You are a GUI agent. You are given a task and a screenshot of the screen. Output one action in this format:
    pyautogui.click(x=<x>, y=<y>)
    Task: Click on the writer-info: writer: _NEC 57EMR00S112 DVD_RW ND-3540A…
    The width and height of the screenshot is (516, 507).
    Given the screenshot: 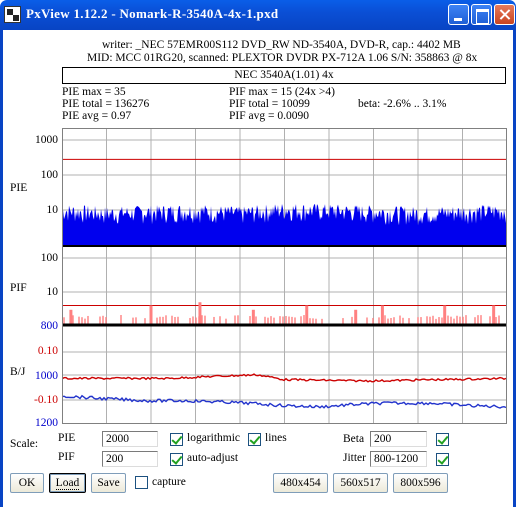 What is the action you would take?
    pyautogui.click(x=281, y=45)
    